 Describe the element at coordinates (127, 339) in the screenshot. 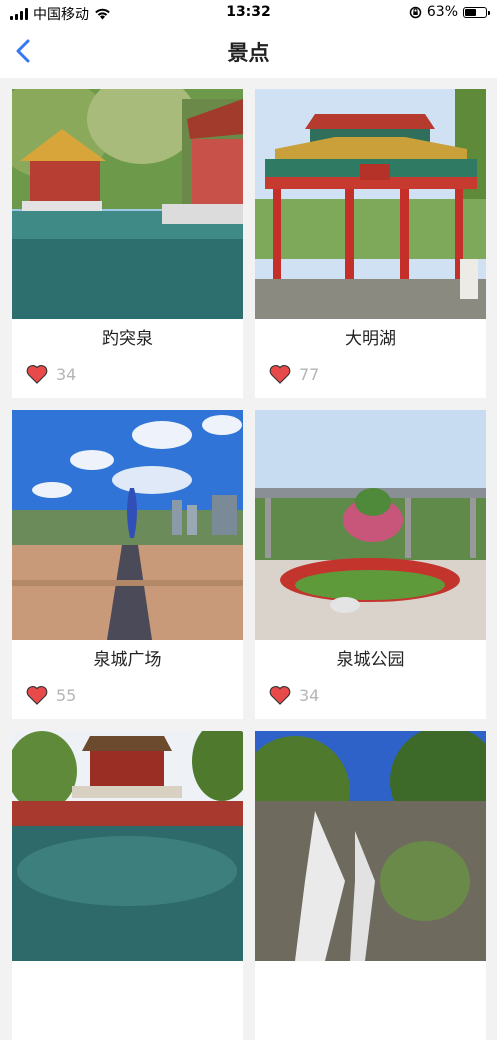

I see `spot-name: 趵突泉` at that location.